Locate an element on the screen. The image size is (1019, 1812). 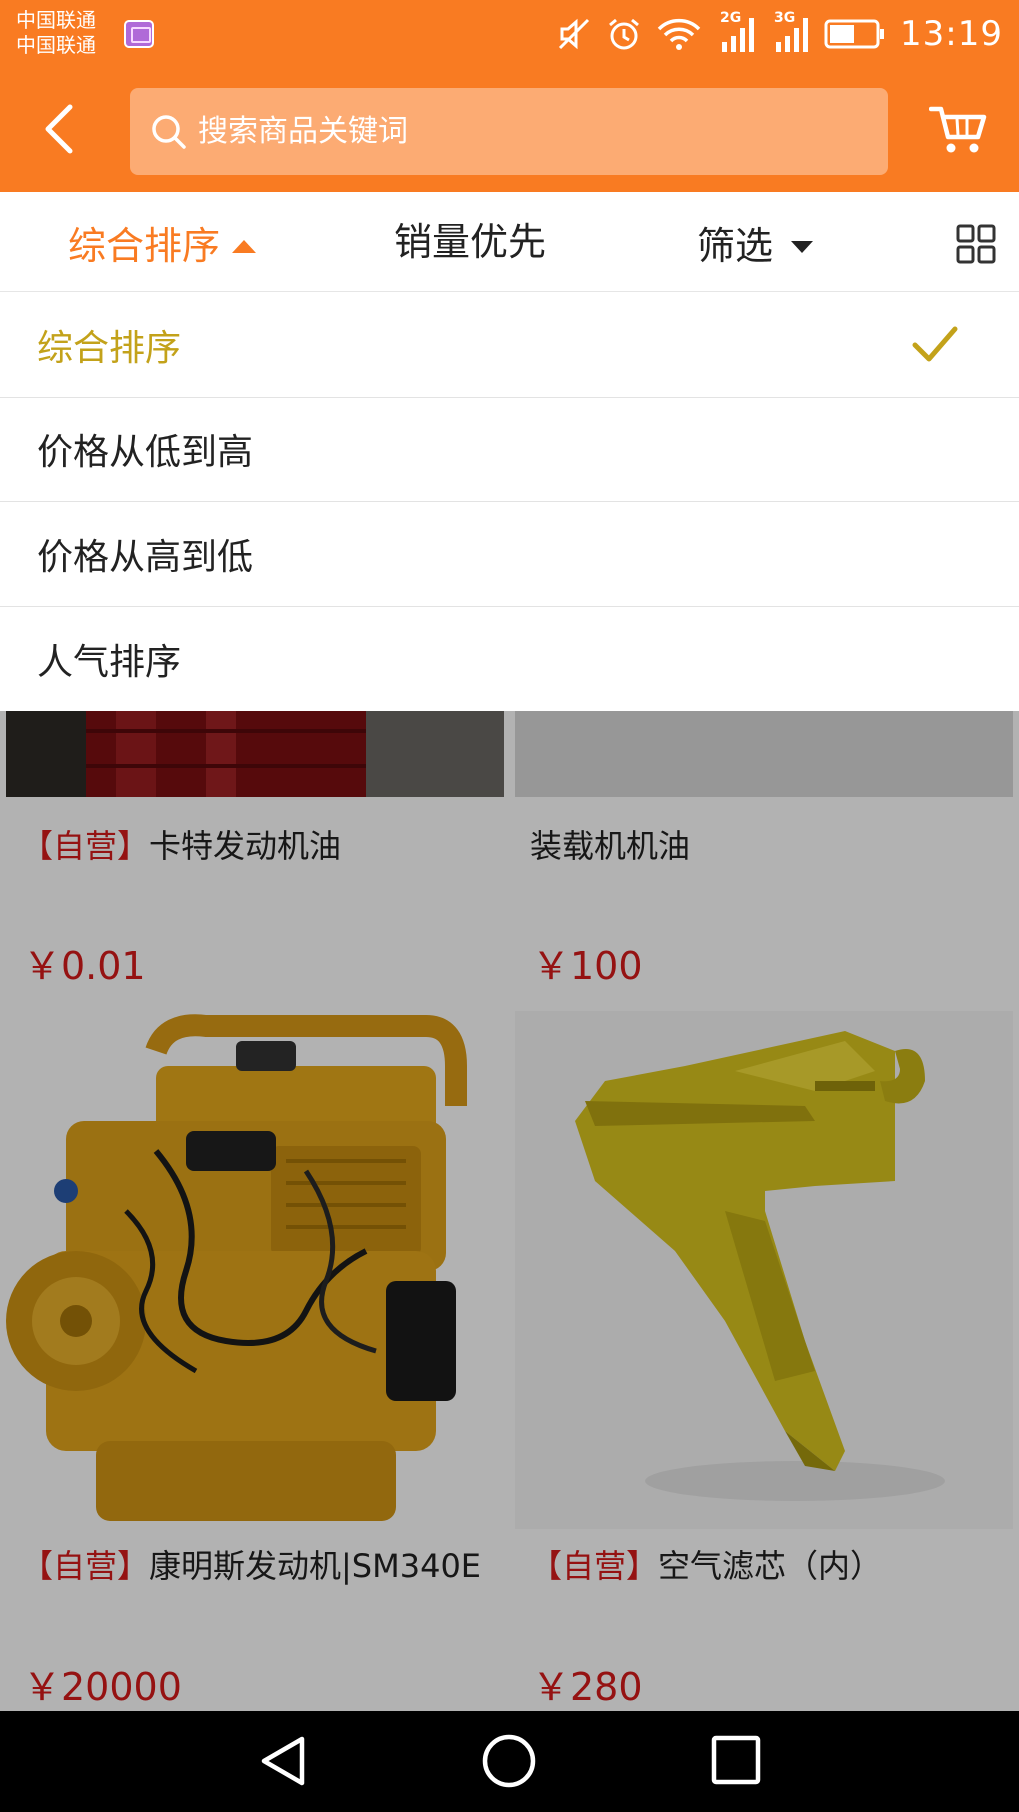
search-input is located at coordinates (518, 131).